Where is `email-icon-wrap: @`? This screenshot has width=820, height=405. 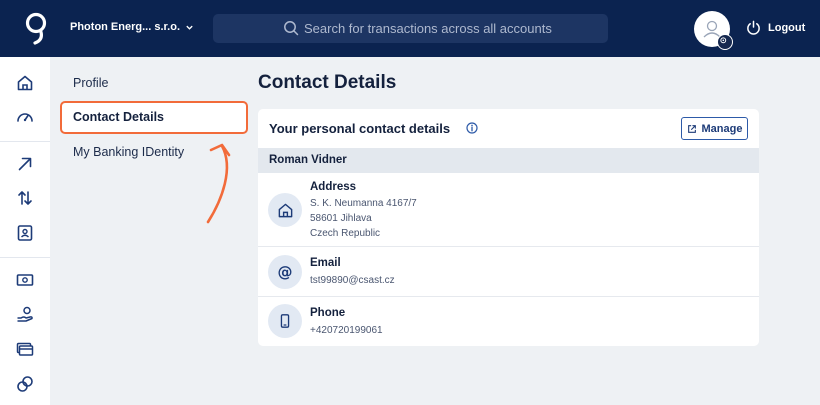 email-icon-wrap: @ is located at coordinates (285, 272).